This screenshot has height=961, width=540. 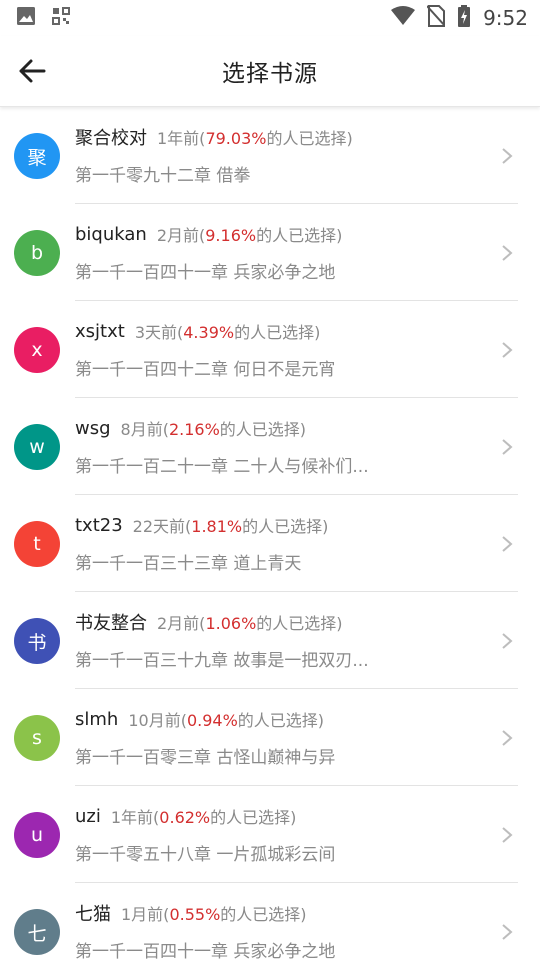 What do you see at coordinates (43, 18) in the screenshot?
I see `status-bar-left` at bounding box center [43, 18].